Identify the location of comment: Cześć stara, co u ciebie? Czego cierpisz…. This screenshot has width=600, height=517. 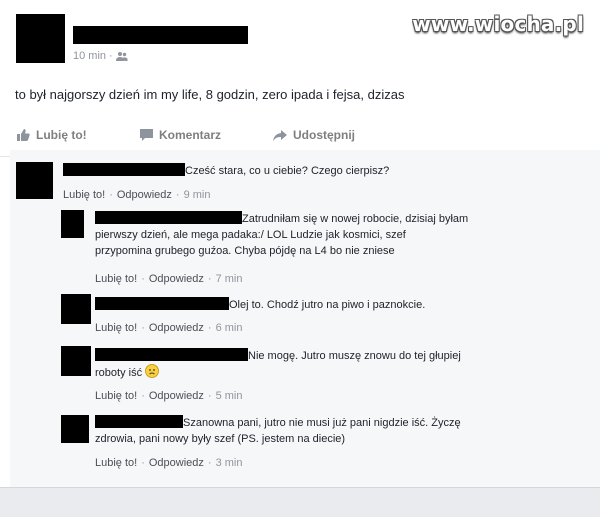
(305, 177).